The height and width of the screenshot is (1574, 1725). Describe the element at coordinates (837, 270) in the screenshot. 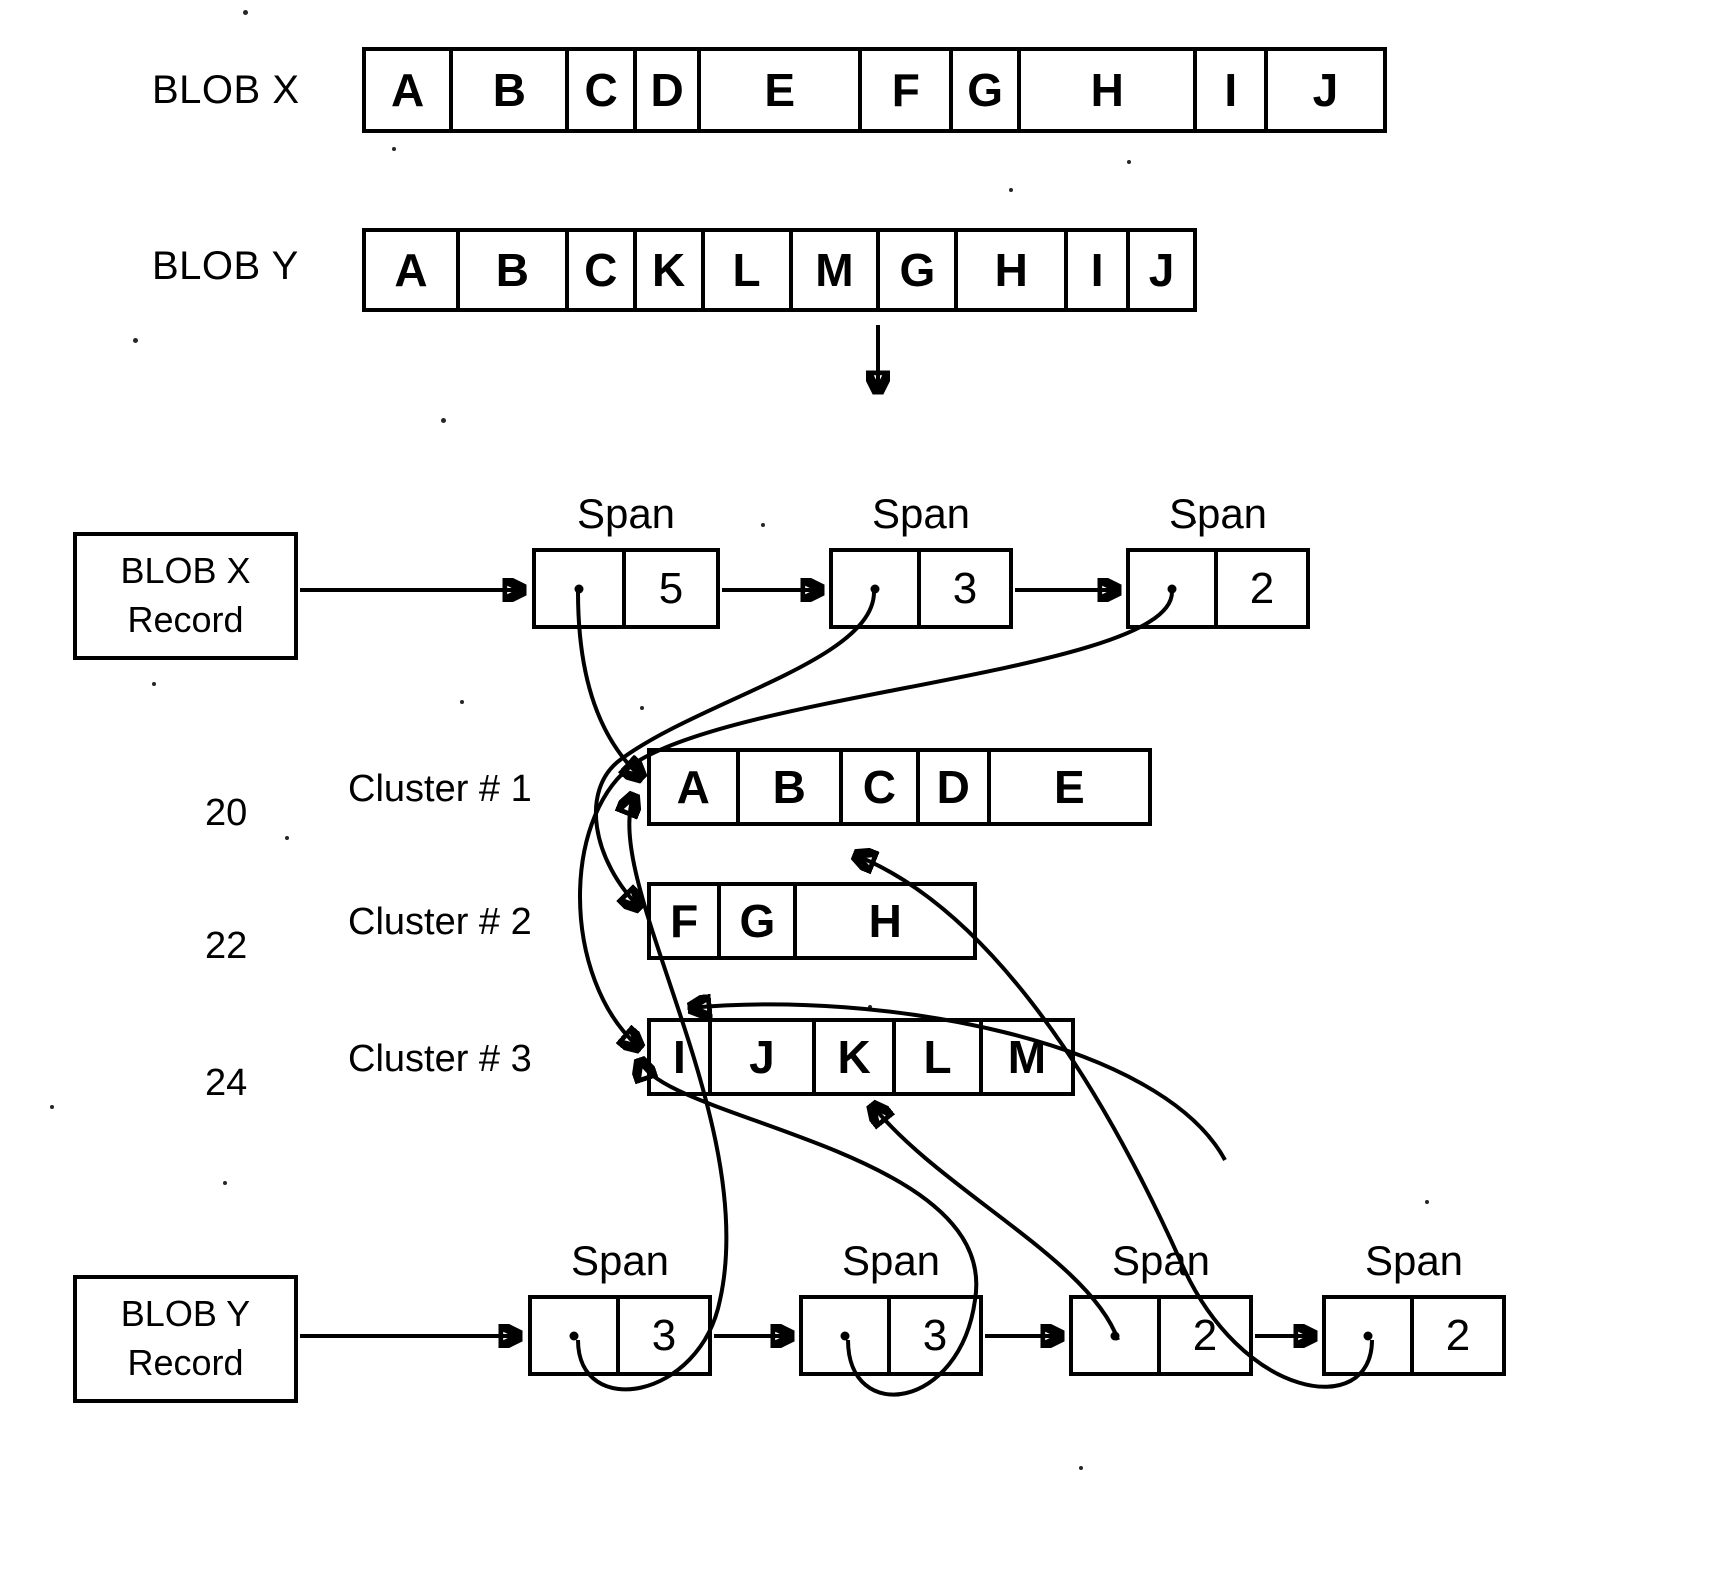

I see `strip-cell: M` at that location.